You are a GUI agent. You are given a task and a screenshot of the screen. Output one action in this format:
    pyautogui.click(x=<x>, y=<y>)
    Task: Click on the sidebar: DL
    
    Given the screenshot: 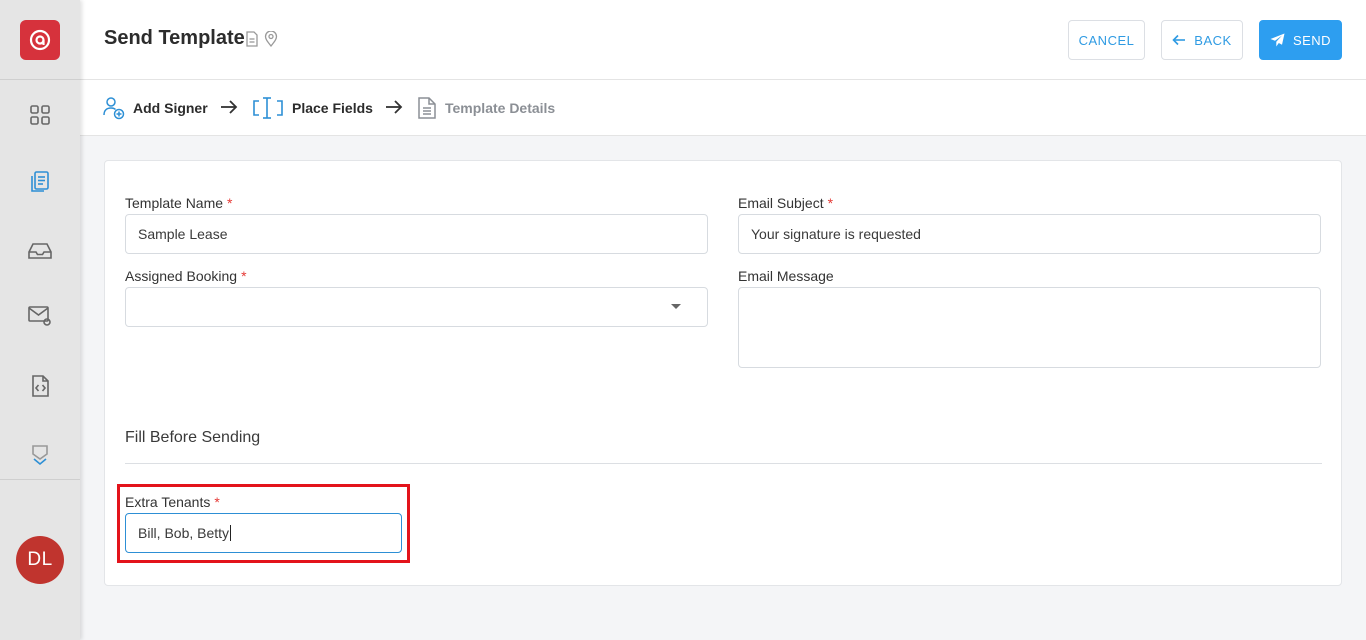 What is the action you would take?
    pyautogui.click(x=40, y=320)
    